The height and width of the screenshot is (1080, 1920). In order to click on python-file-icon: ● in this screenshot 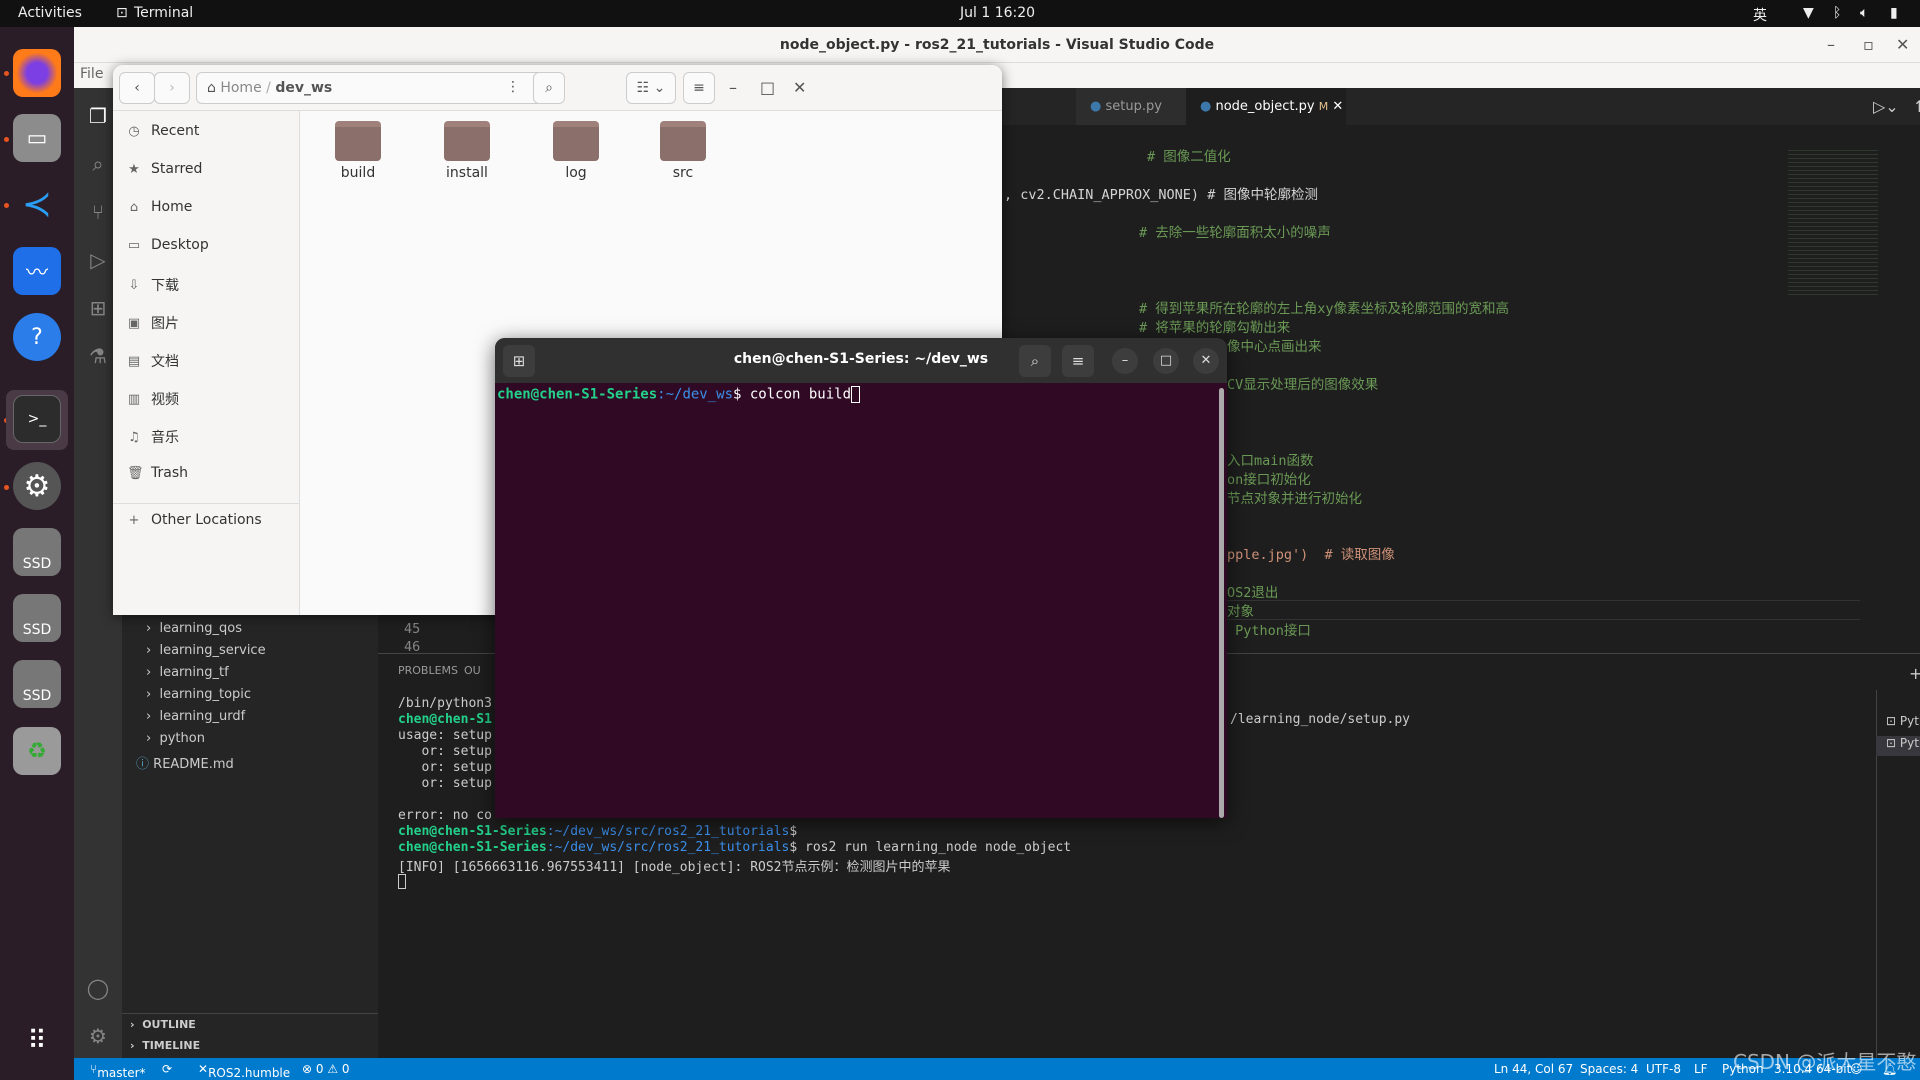, I will do `click(1096, 106)`.